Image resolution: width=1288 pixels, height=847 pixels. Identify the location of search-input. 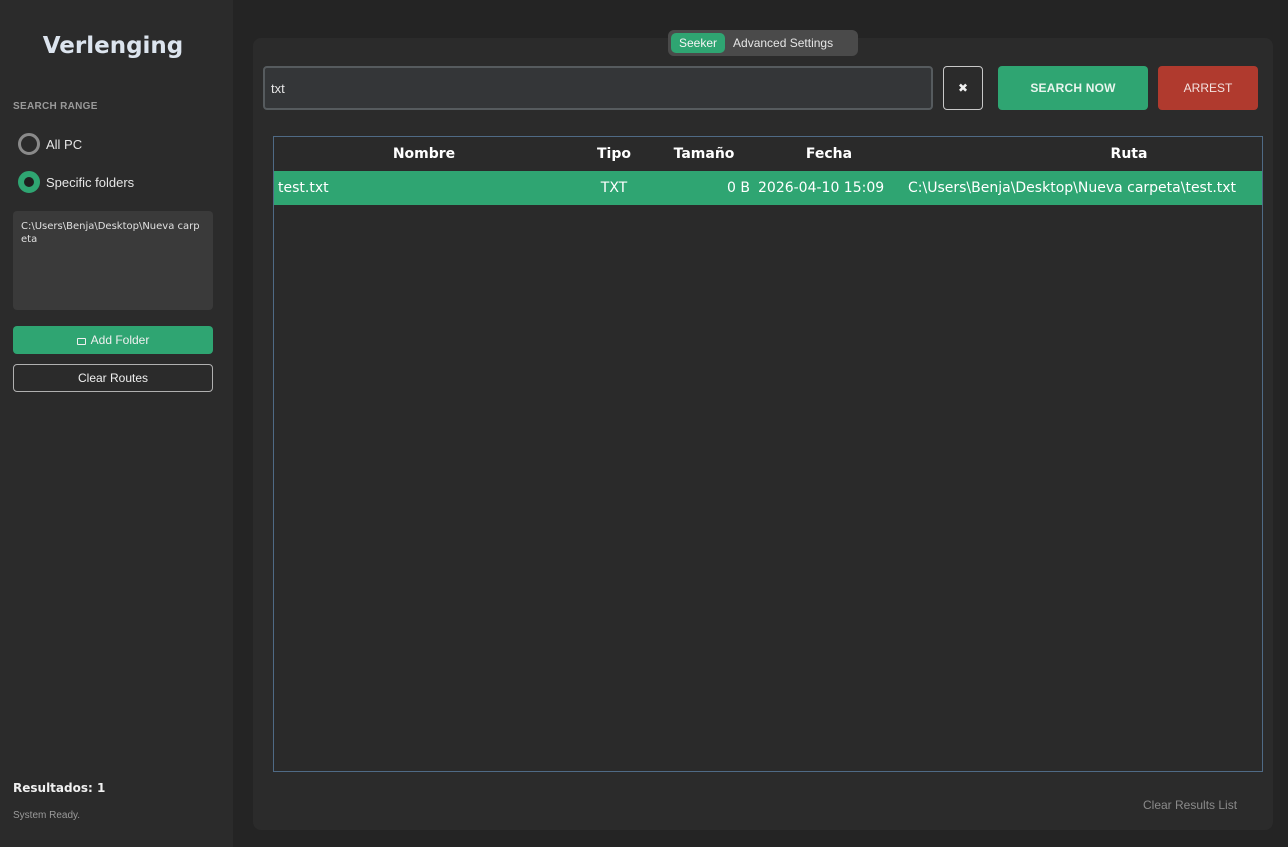
(598, 88).